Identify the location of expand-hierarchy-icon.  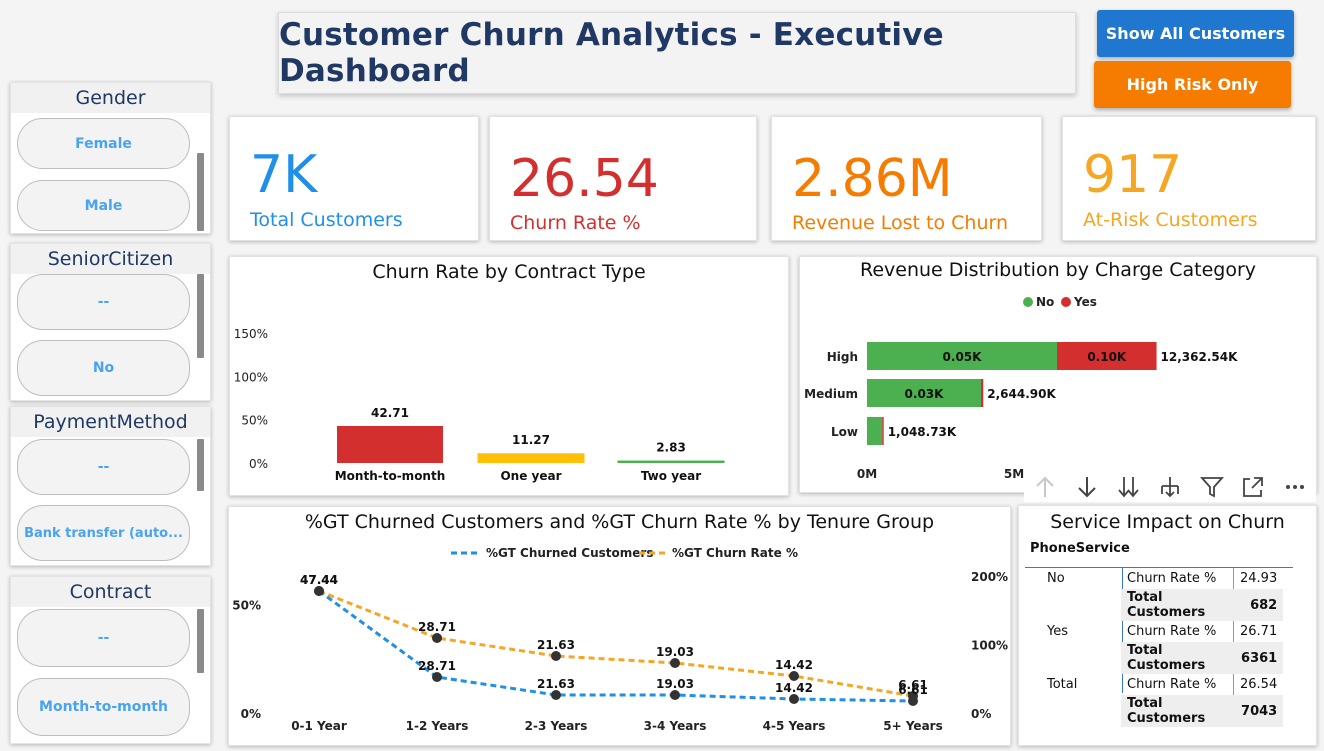
(1170, 487).